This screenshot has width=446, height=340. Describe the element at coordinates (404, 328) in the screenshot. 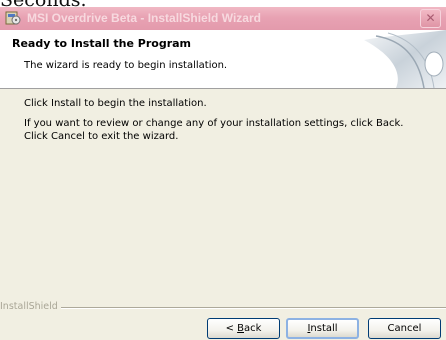

I see `cancel-button: Cancel` at that location.